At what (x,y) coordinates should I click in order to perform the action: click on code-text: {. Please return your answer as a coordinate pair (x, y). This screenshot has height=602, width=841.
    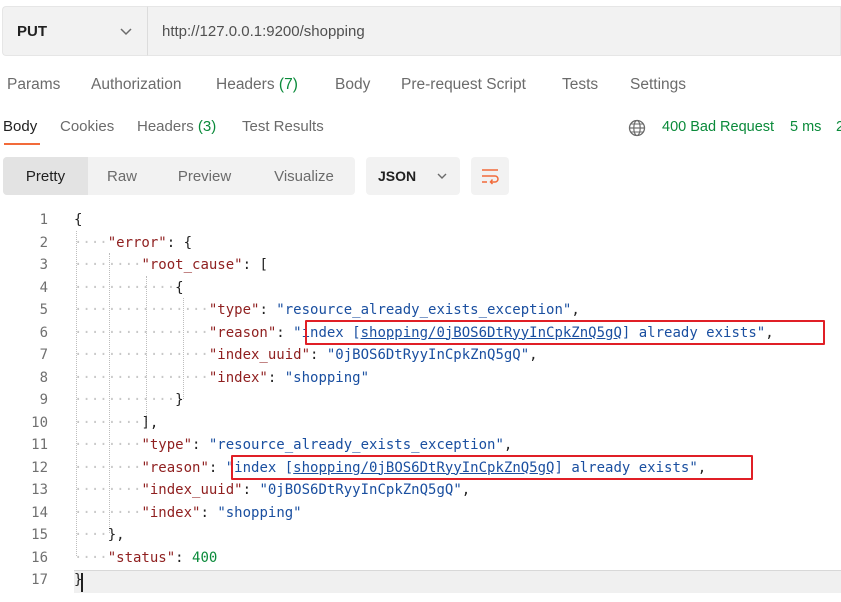
    Looking at the image, I should click on (78, 220).